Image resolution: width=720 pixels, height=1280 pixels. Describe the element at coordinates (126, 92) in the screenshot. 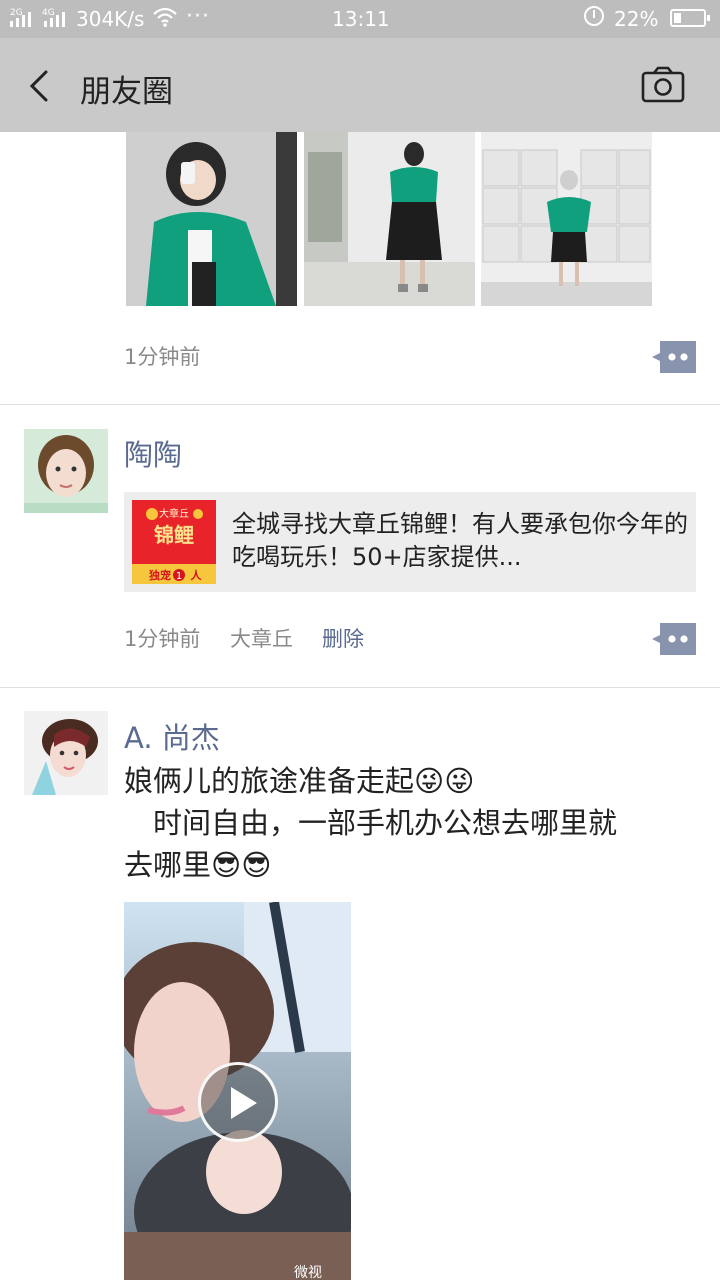

I see `page-title: 朋友圈` at that location.